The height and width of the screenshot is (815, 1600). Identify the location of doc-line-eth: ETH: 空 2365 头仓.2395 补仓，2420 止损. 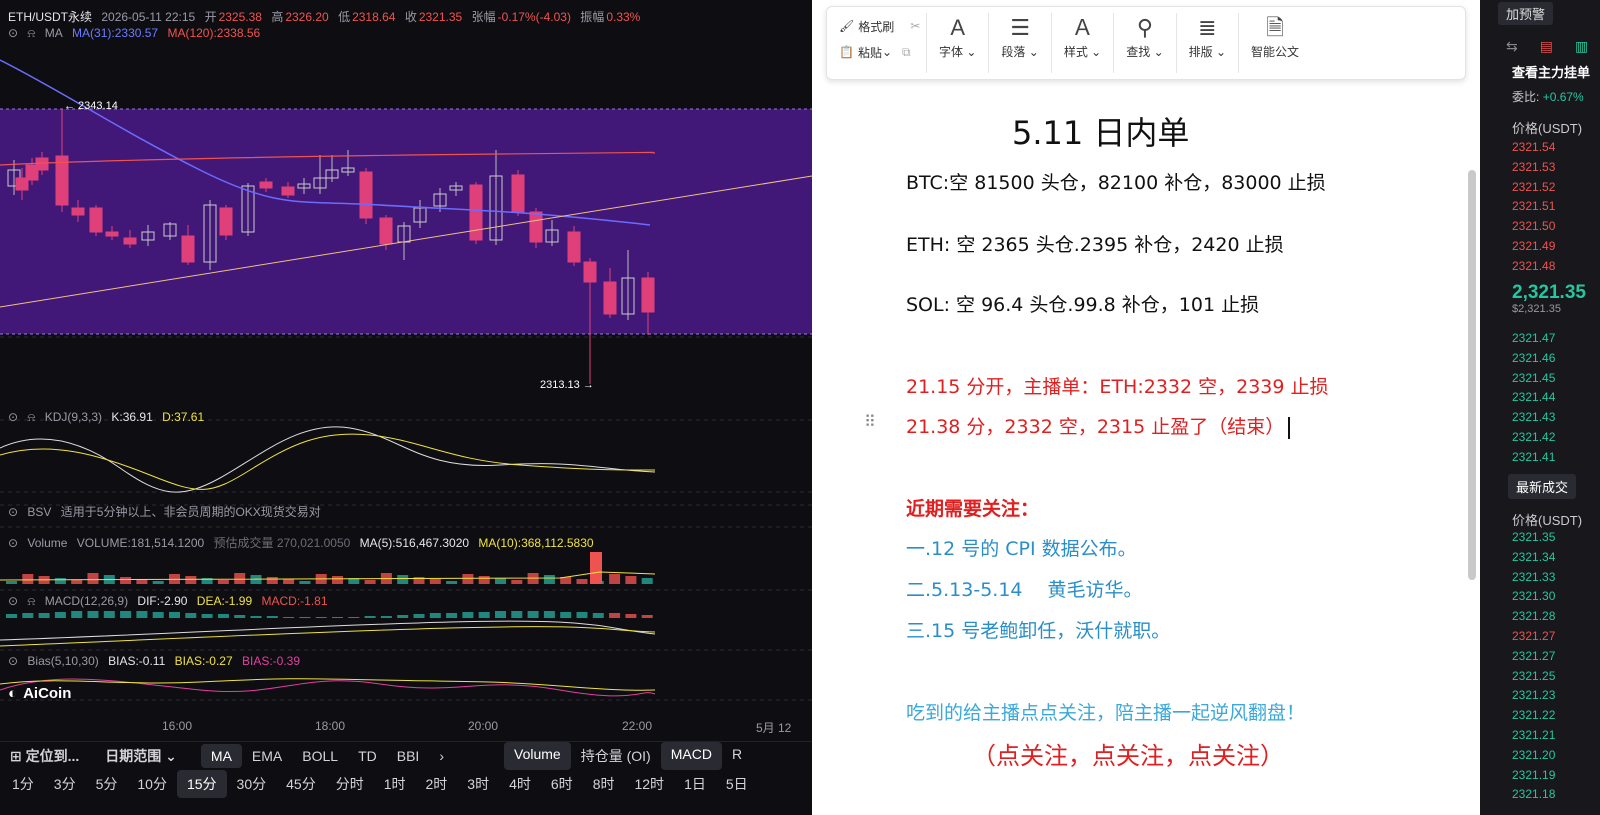
(1095, 243).